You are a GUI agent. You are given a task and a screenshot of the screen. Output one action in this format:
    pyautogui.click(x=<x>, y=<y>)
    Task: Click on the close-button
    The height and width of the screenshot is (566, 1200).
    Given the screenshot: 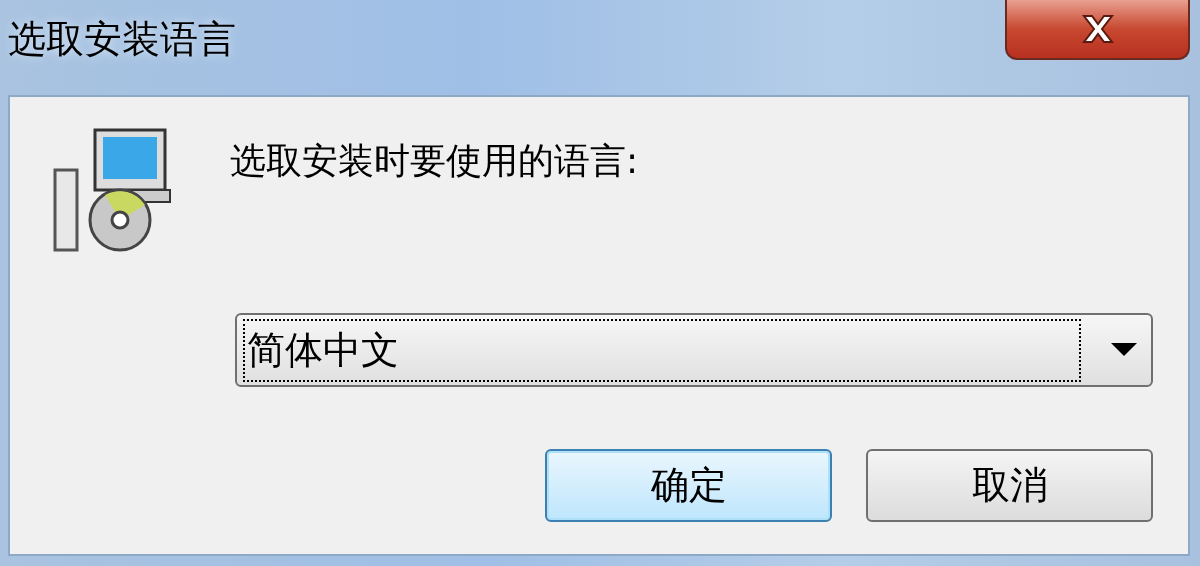 What is the action you would take?
    pyautogui.click(x=1097, y=30)
    